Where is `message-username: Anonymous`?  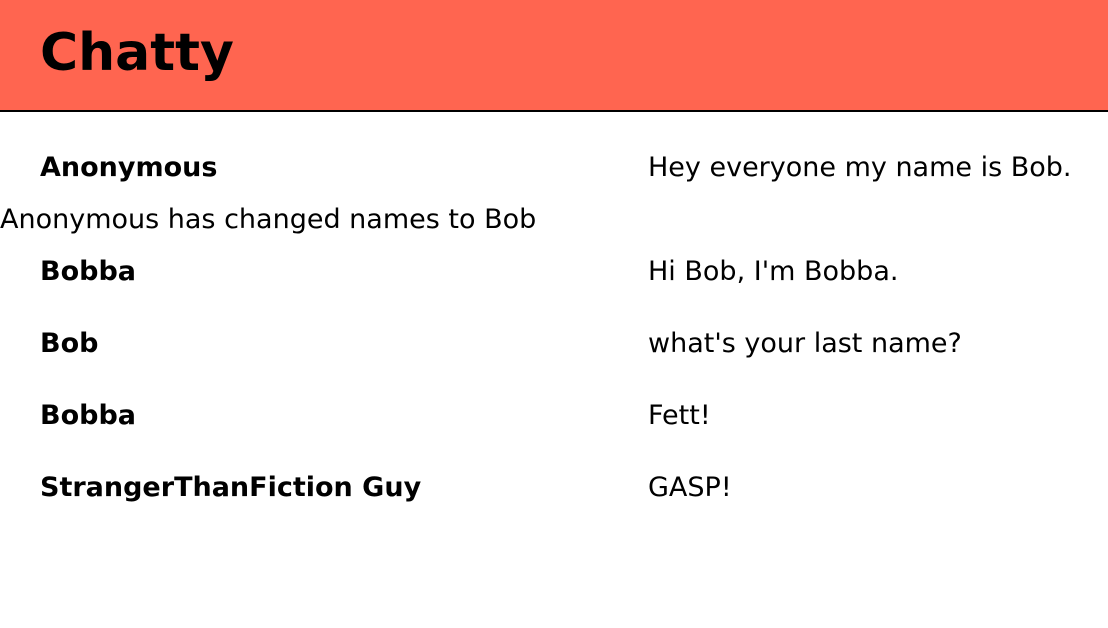
message-username: Anonymous is located at coordinates (129, 167).